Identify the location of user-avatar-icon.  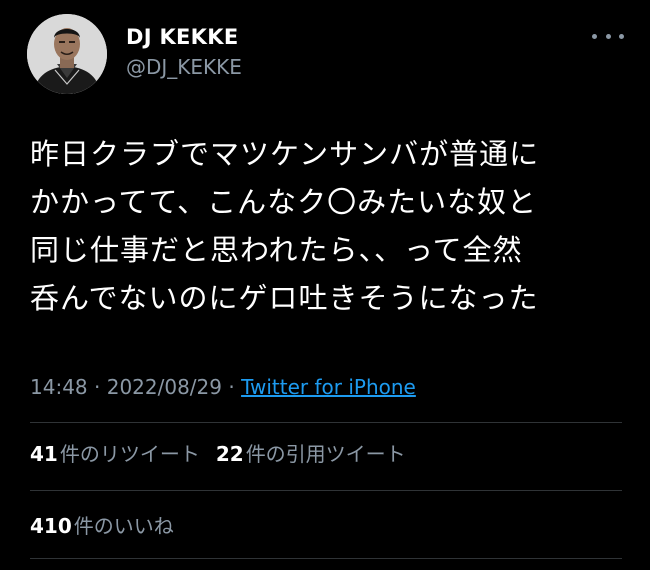
(67, 54).